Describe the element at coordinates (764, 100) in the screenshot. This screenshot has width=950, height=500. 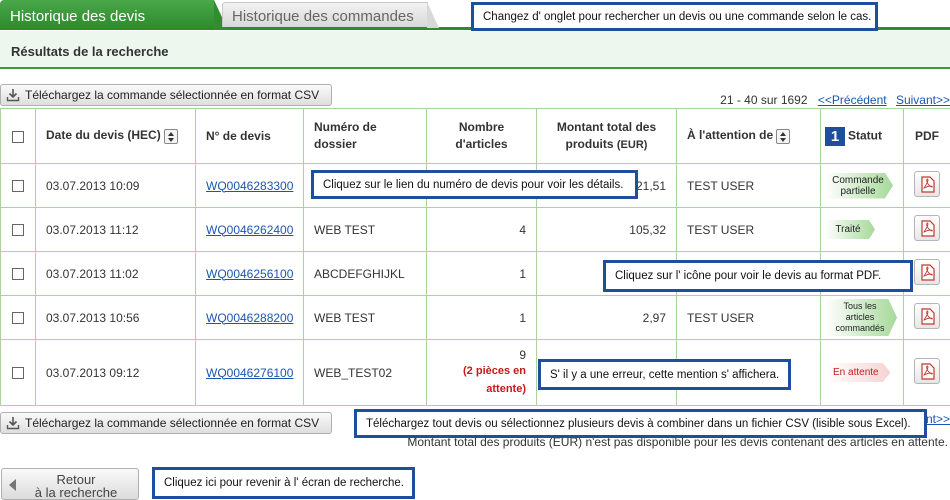
I see `result-range: 21 - 40 sur 1692` at that location.